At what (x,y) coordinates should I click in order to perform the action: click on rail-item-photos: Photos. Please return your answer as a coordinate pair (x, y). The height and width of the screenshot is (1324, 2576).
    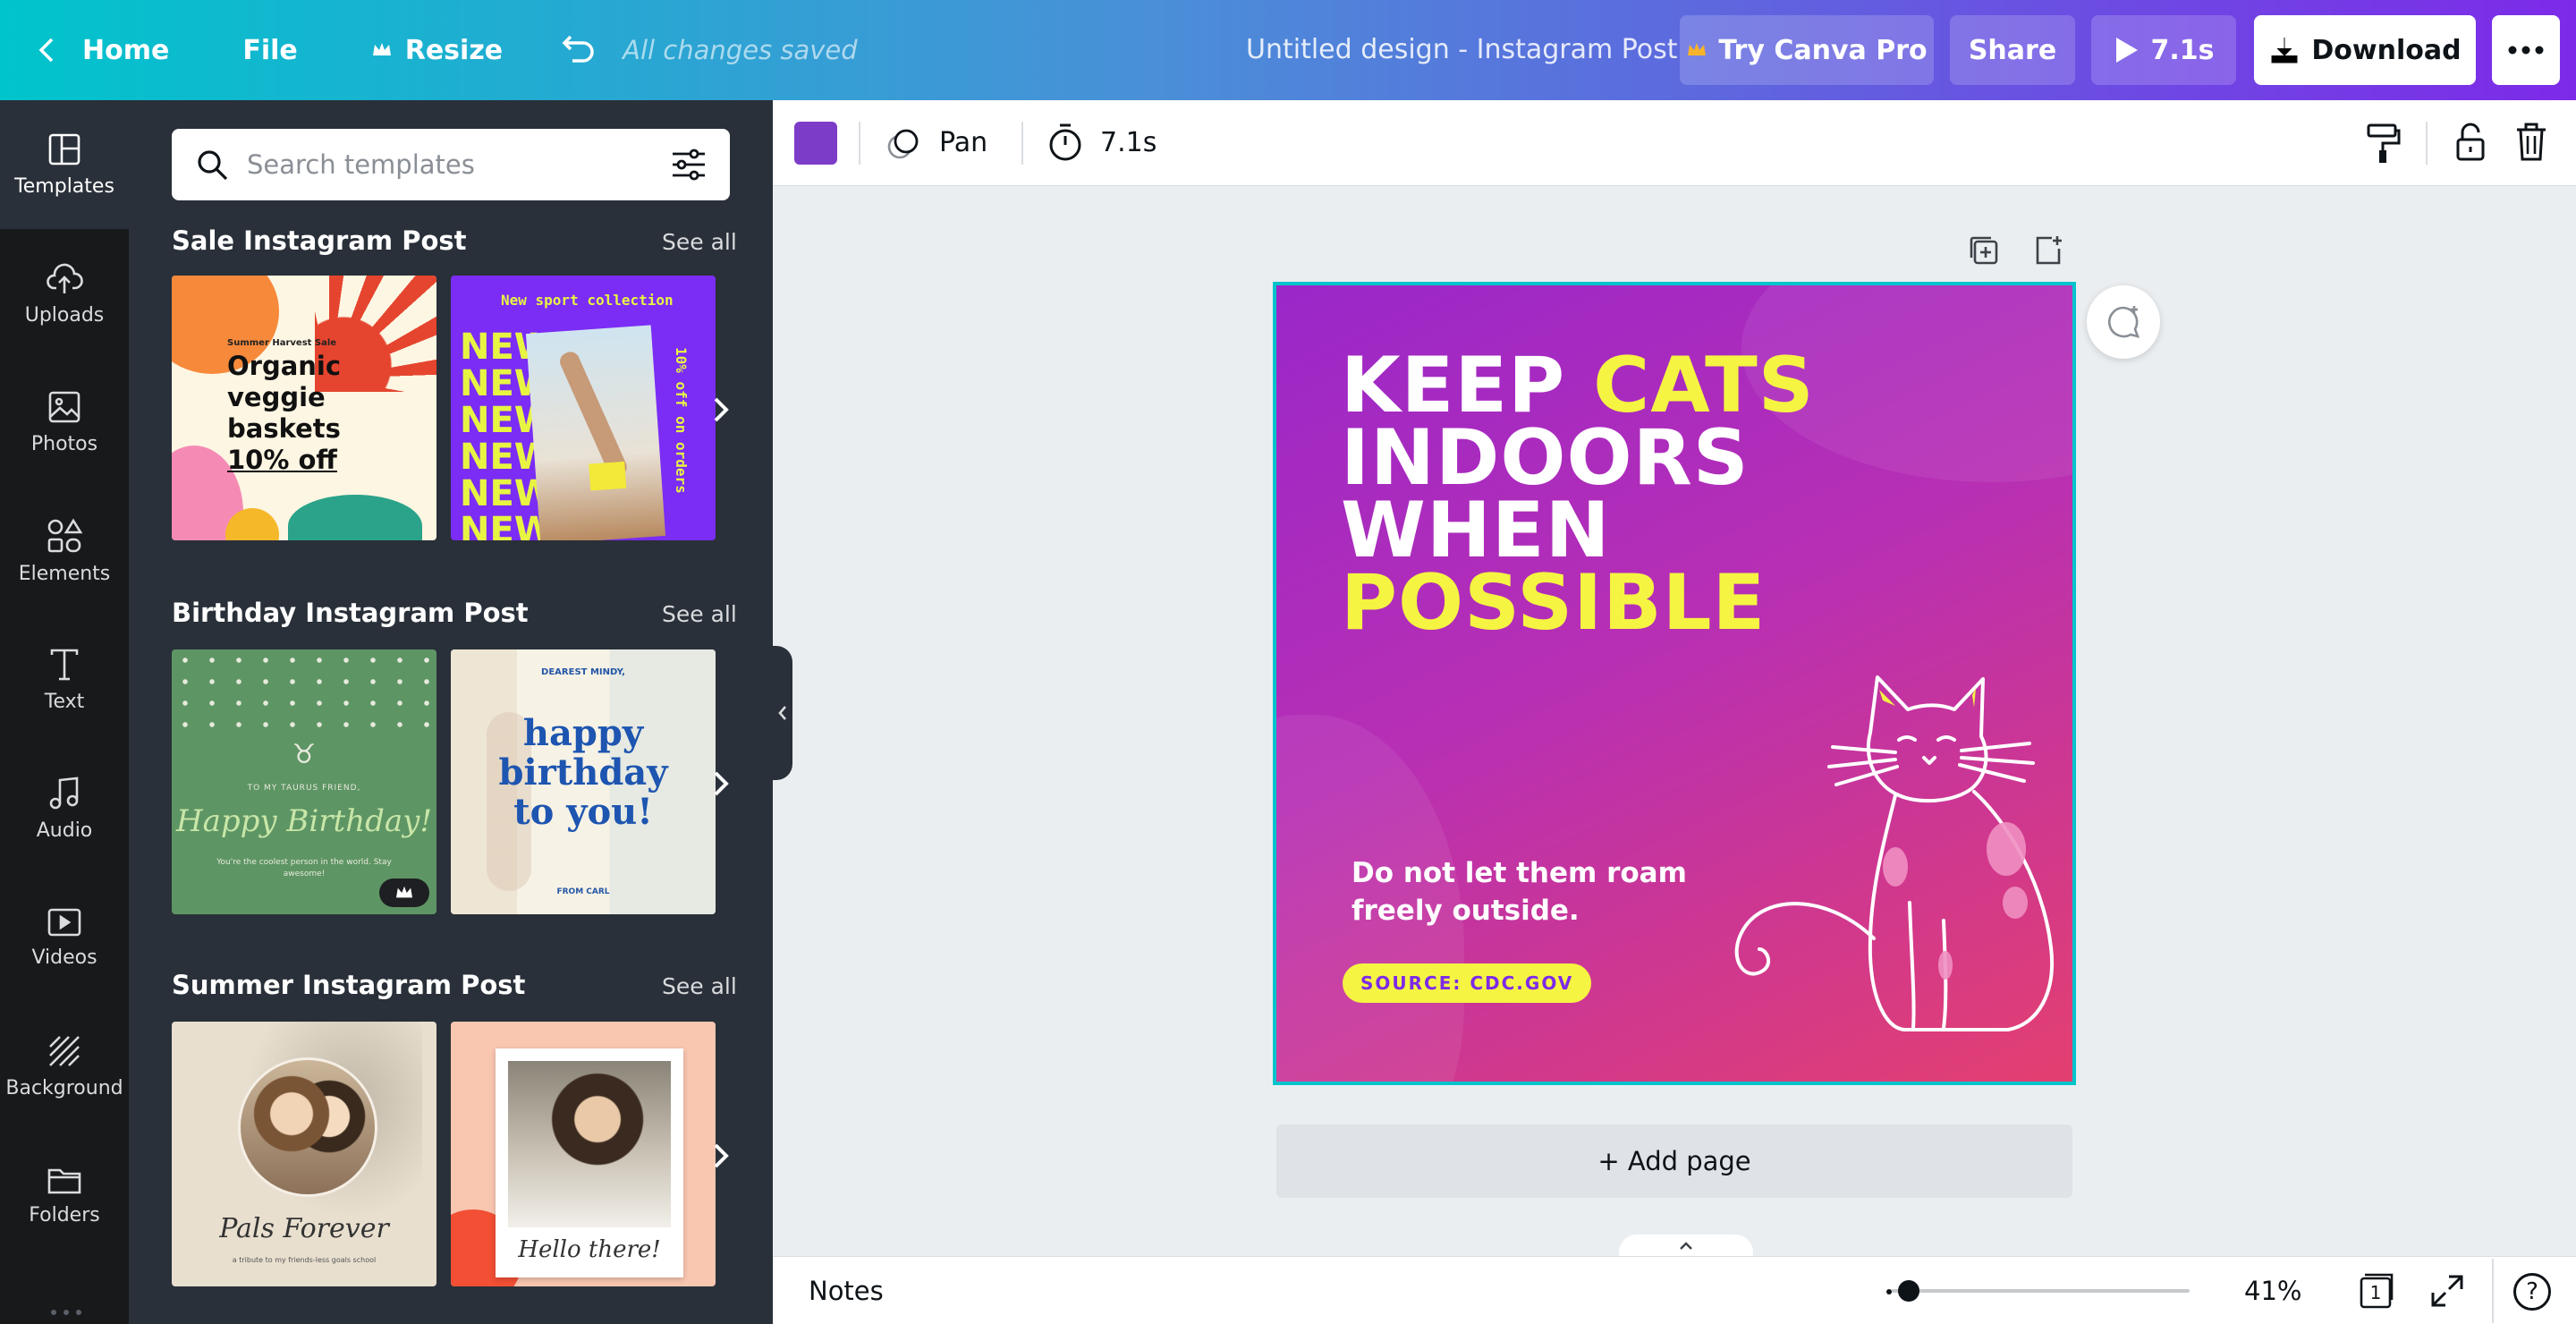
    Looking at the image, I should click on (64, 422).